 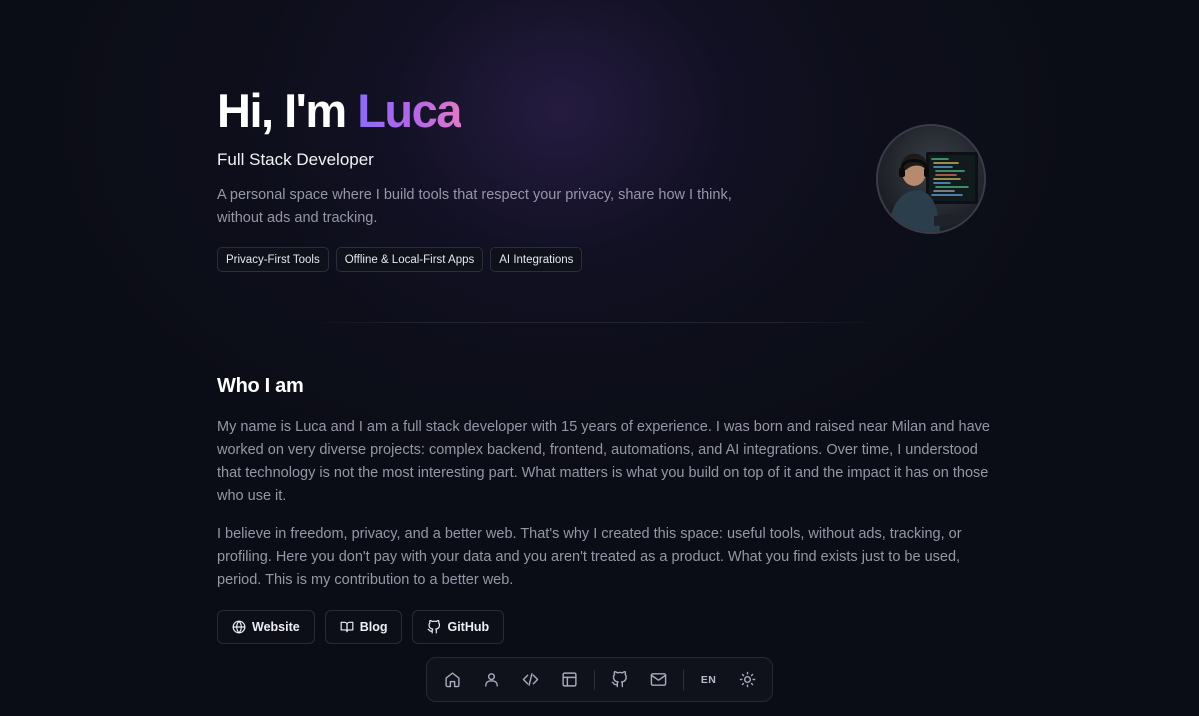 I want to click on github-button: GitHub, so click(x=458, y=627).